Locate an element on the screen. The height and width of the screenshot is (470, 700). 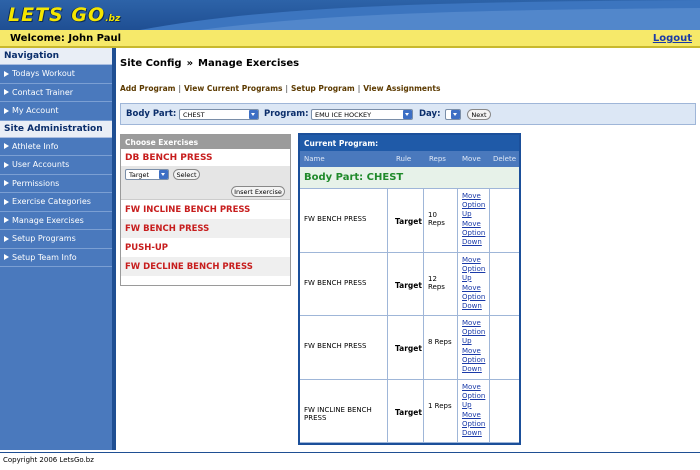
table-header: Name Rule Reps Move Delete is located at coordinates (409, 159).